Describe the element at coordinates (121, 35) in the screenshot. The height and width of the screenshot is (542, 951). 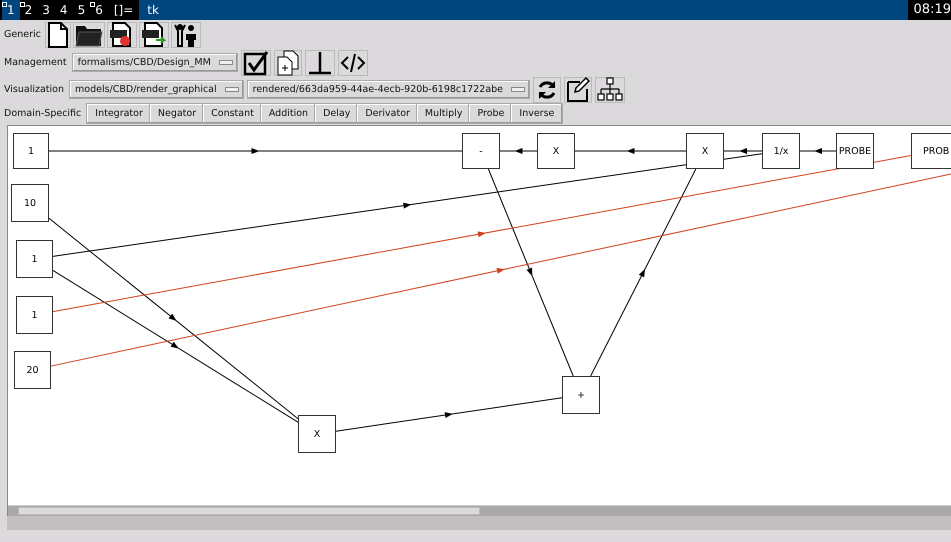
I see `export-file-icon` at that location.